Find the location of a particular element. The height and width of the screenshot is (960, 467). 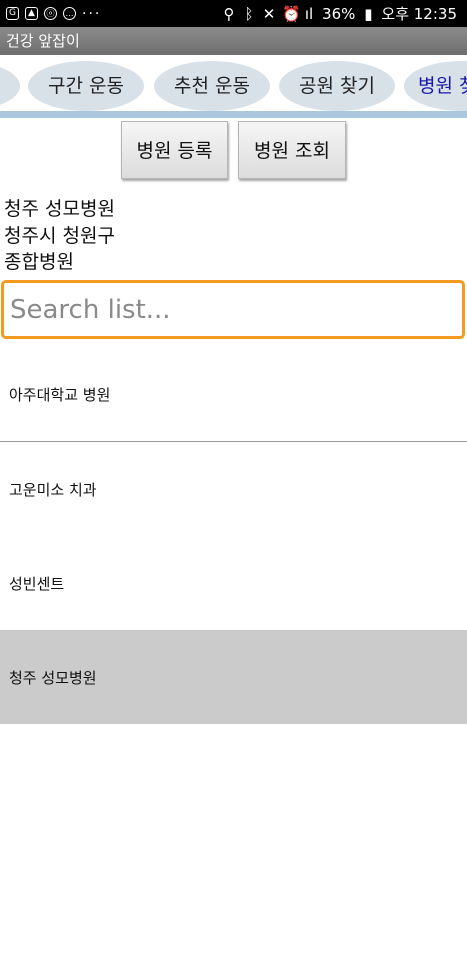

alarm-icon: ⏰ is located at coordinates (291, 13).